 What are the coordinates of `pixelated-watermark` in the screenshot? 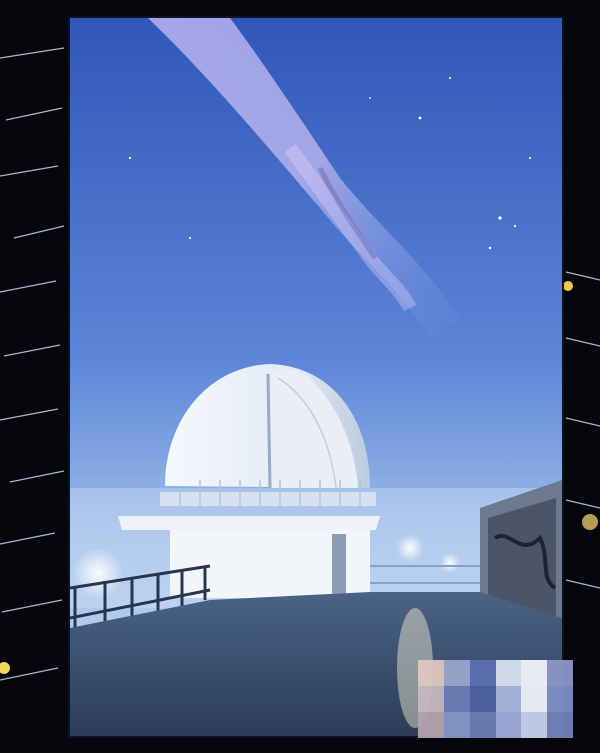 It's located at (495, 699).